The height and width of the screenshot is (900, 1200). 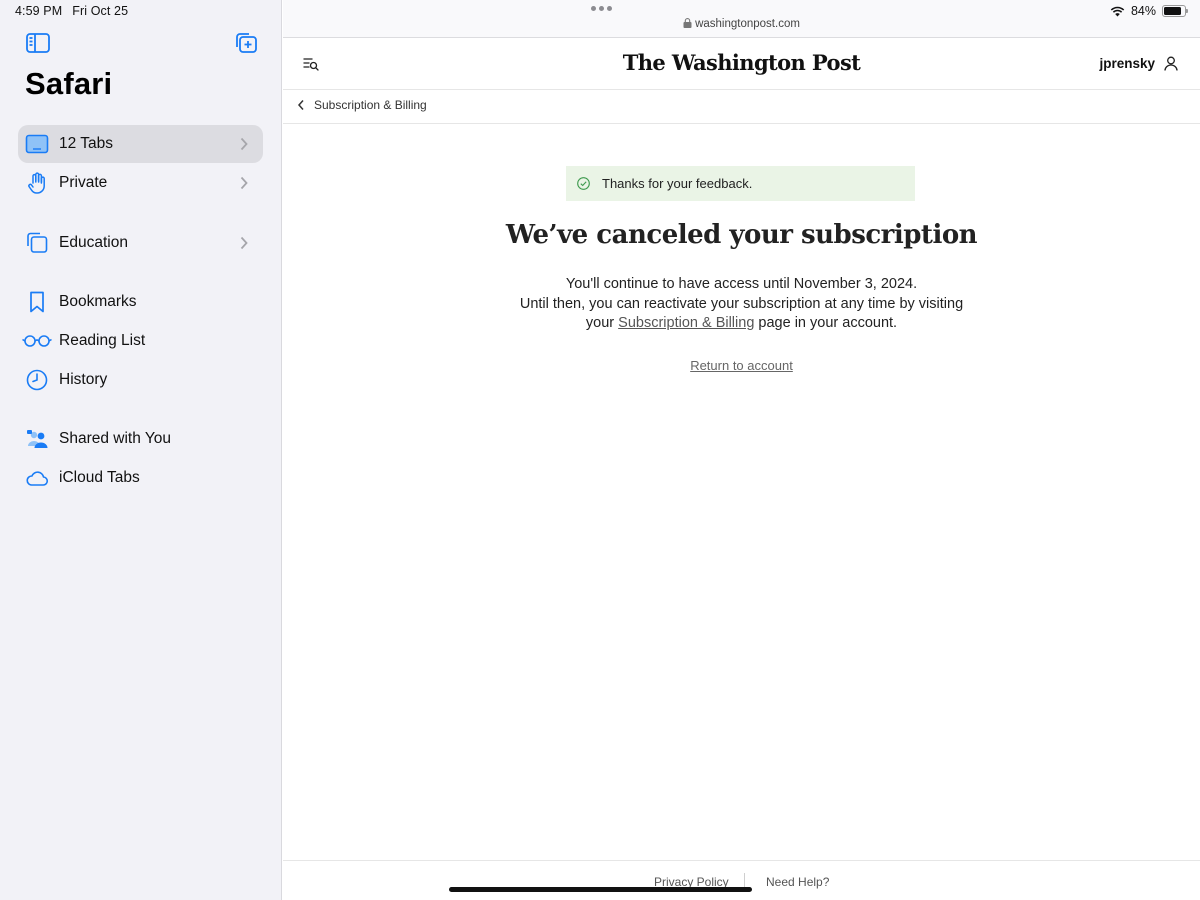 I want to click on check-circle-icon, so click(x=583, y=183).